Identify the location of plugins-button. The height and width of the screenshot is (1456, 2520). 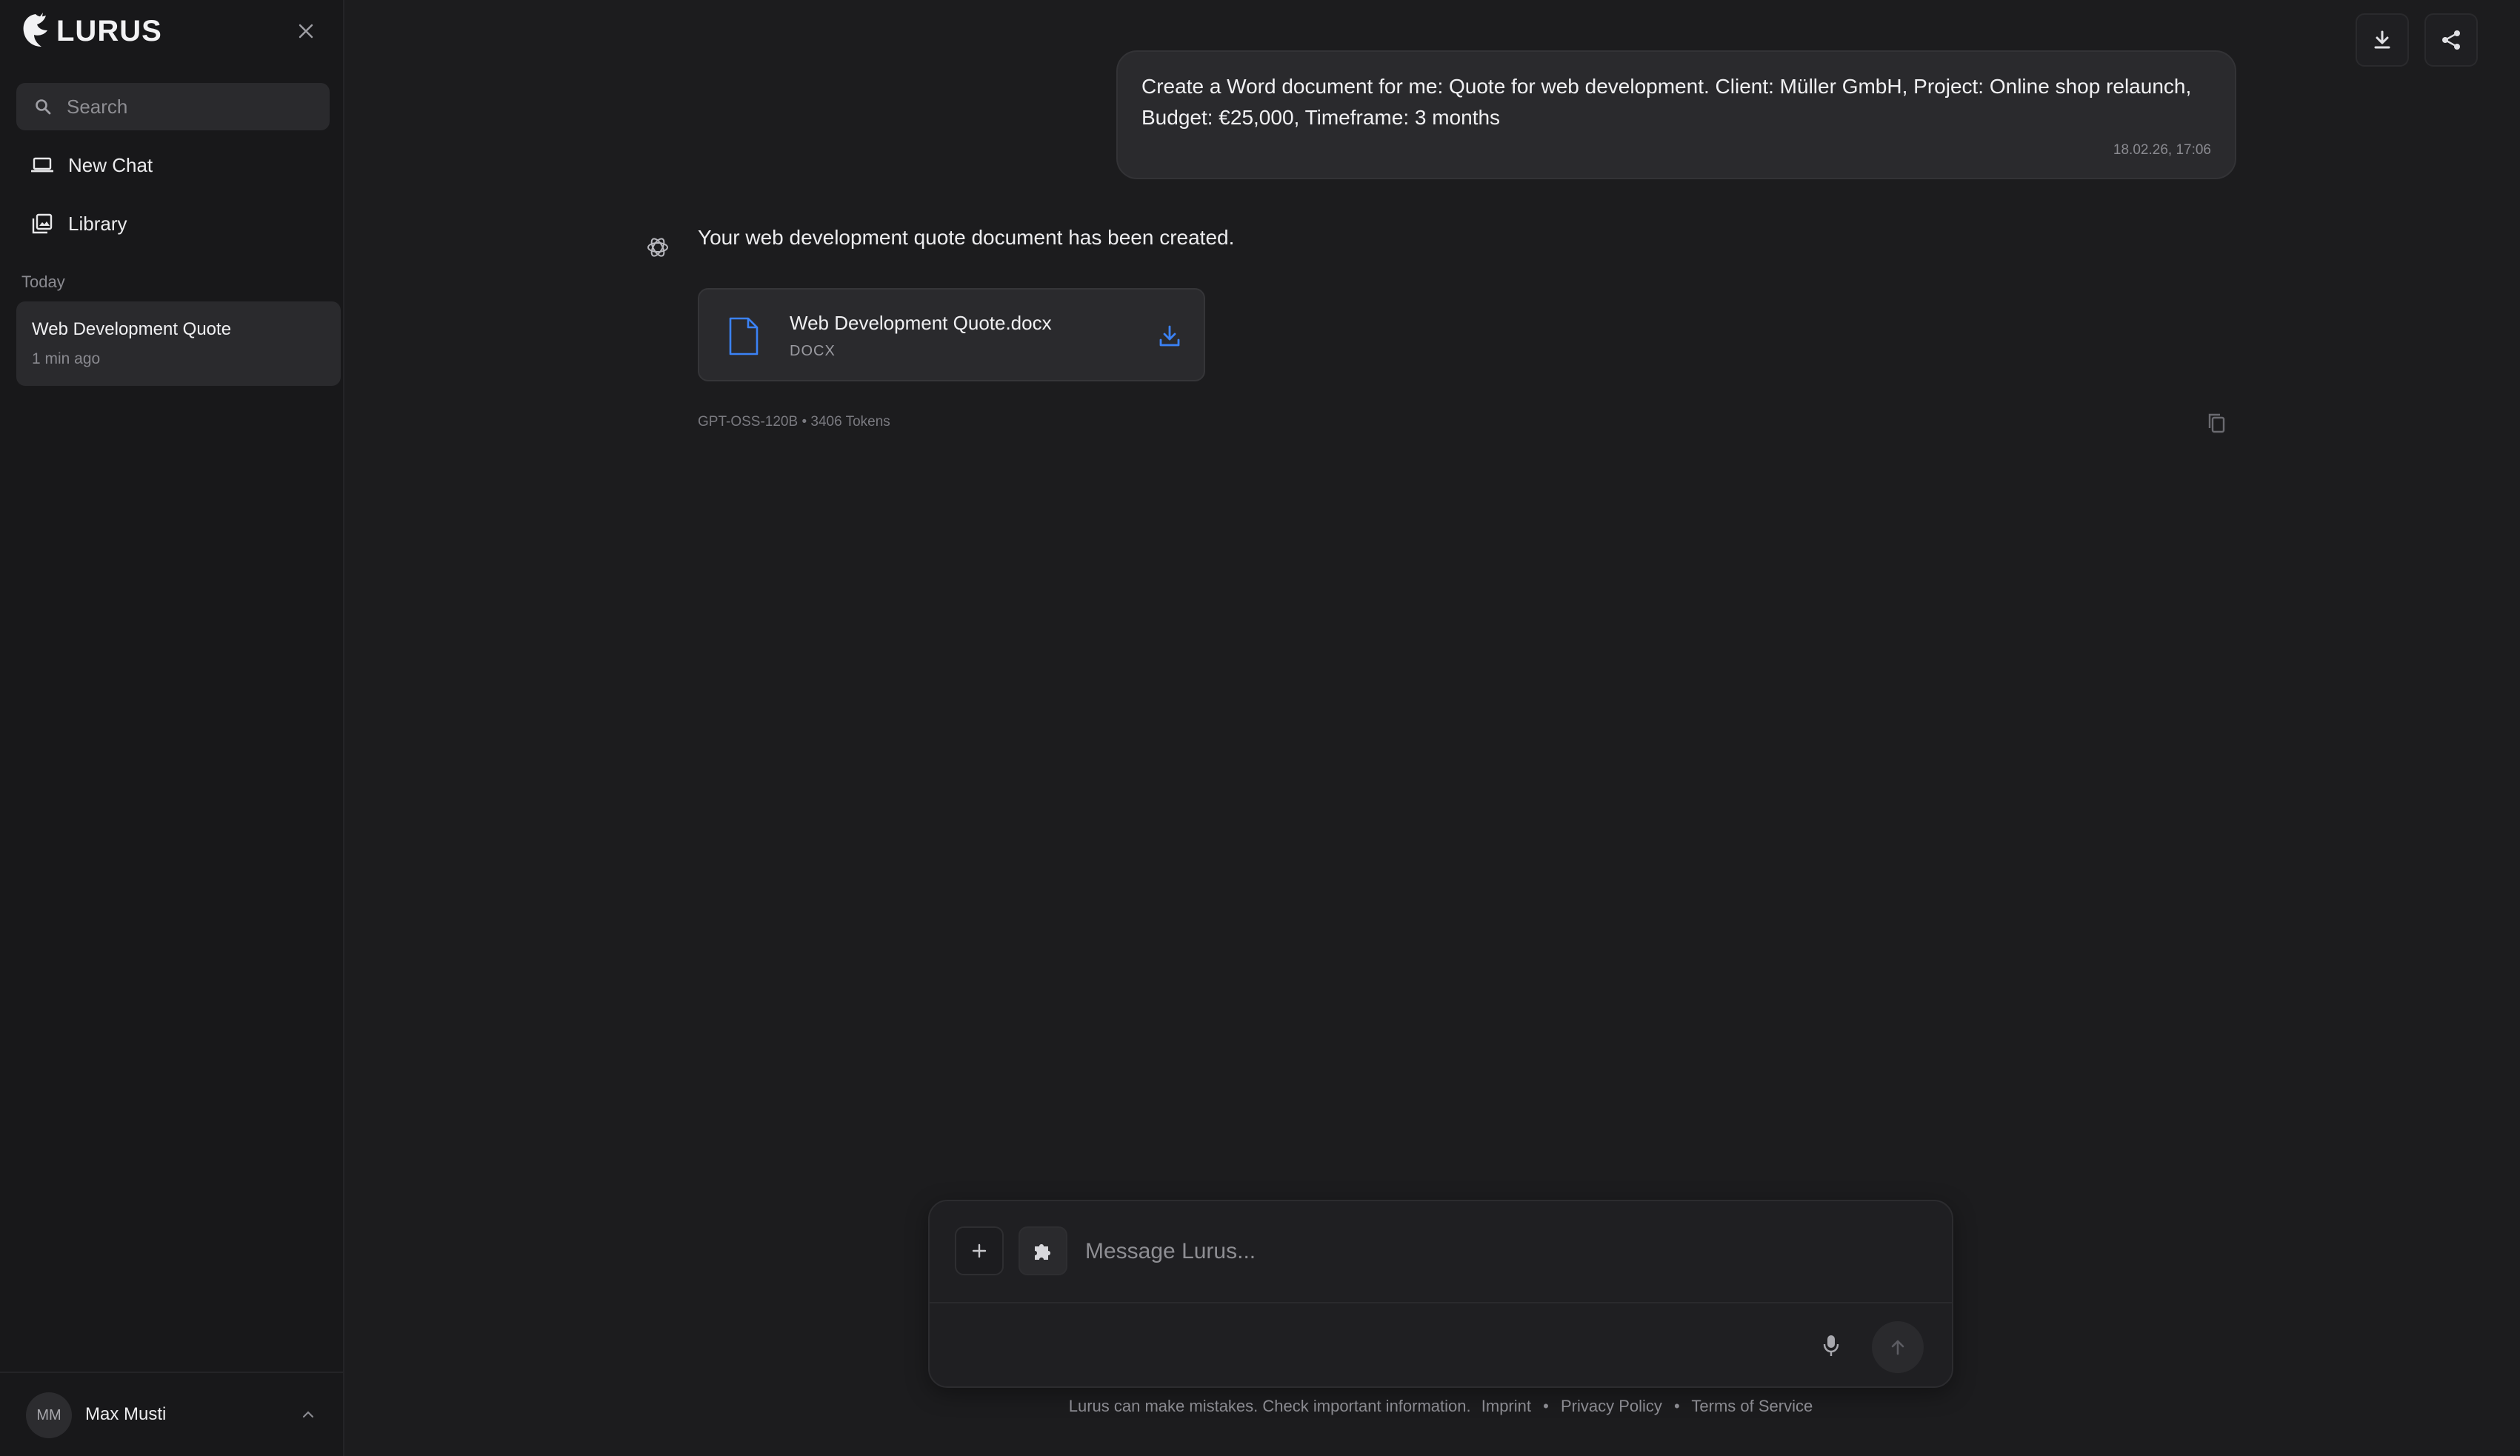
(1043, 1250).